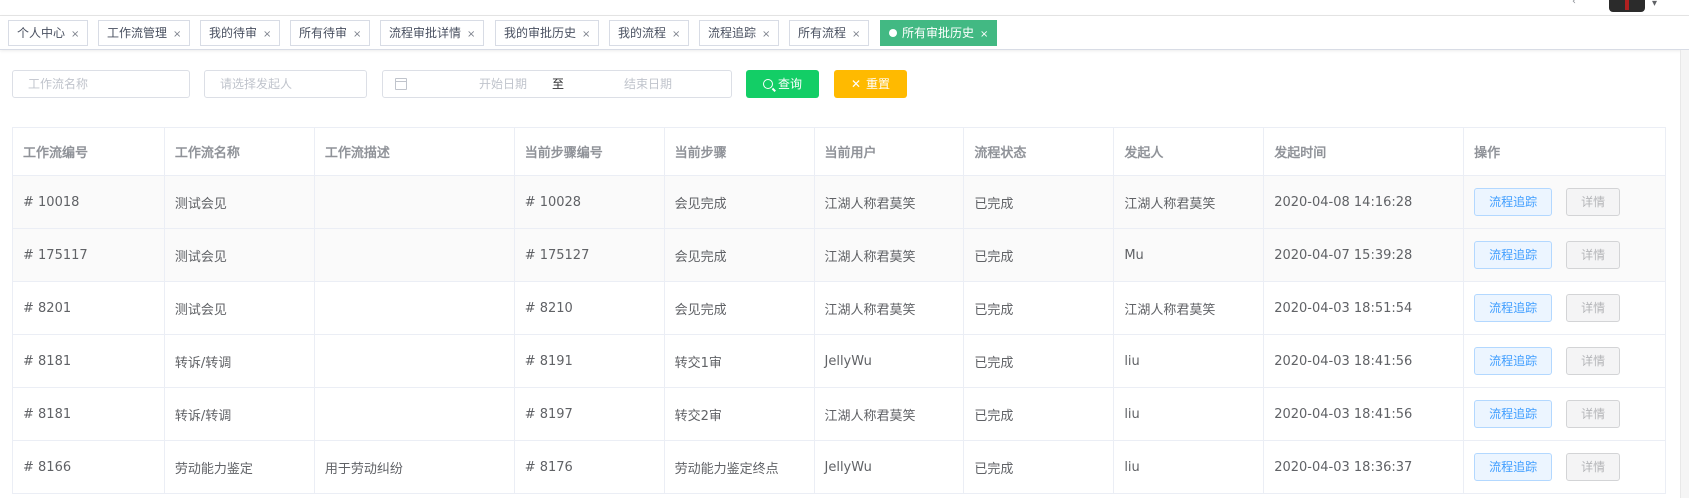 This screenshot has width=1689, height=498. I want to click on tag-my-approval-history: 我的审批历史 ×, so click(547, 33).